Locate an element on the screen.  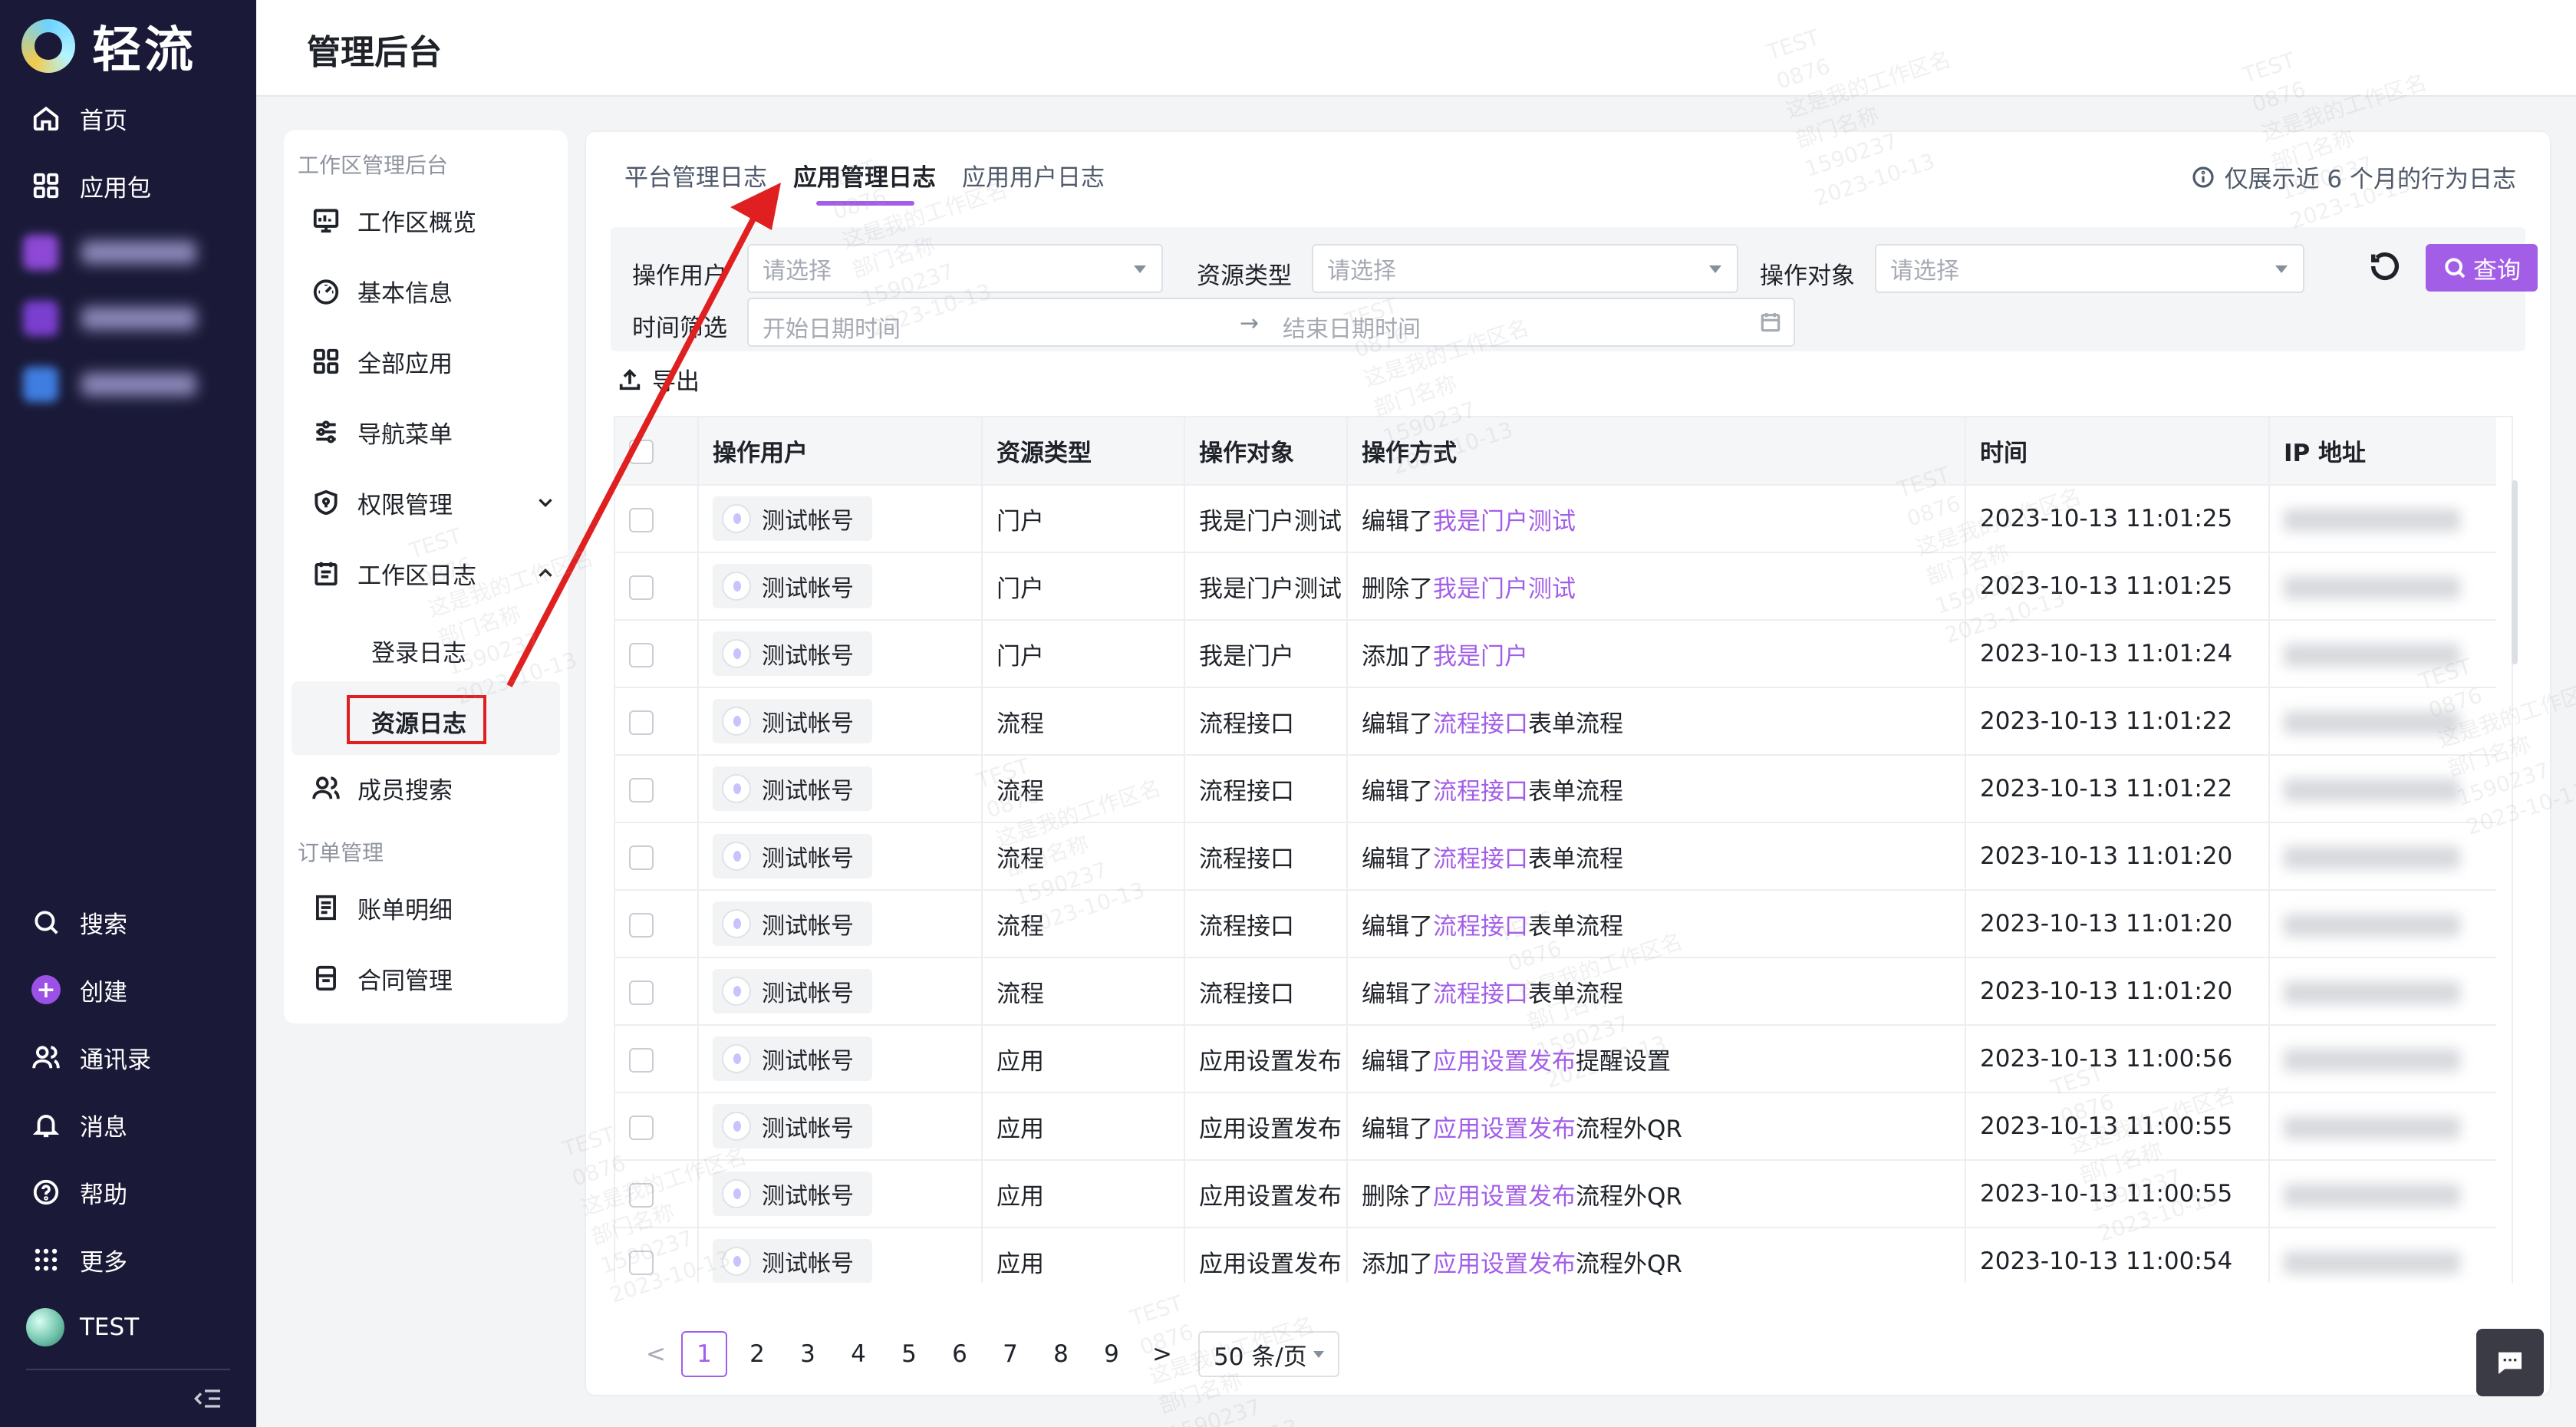
target-select: 请选择 is located at coordinates (2089, 268).